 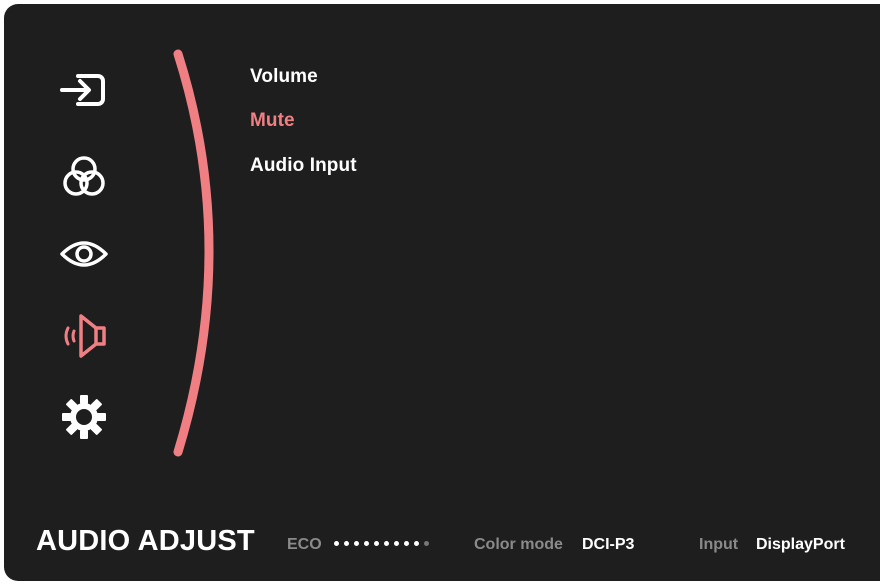 What do you see at coordinates (145, 541) in the screenshot?
I see `page-title: AUDIO ADJUST` at bounding box center [145, 541].